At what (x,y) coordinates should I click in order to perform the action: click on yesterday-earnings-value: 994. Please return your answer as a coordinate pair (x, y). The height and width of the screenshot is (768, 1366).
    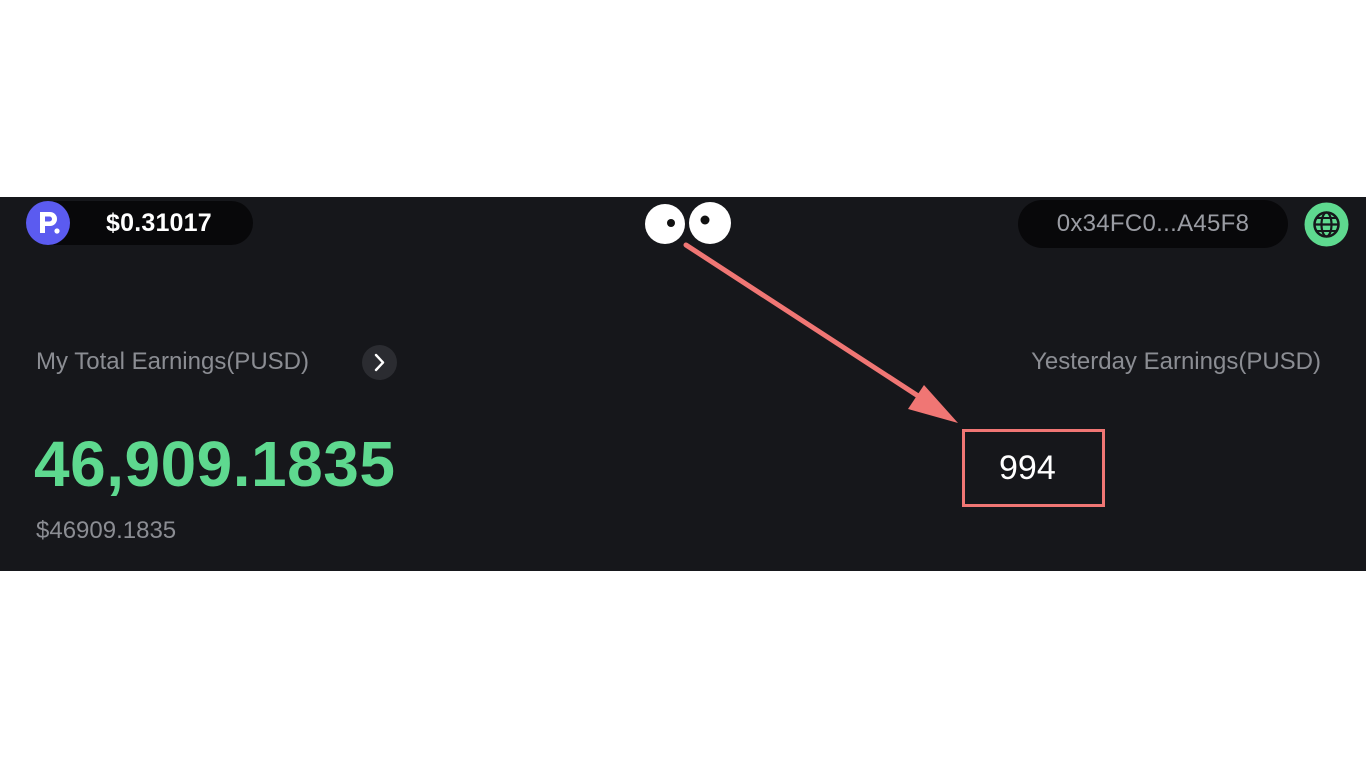
    Looking at the image, I should click on (1027, 468).